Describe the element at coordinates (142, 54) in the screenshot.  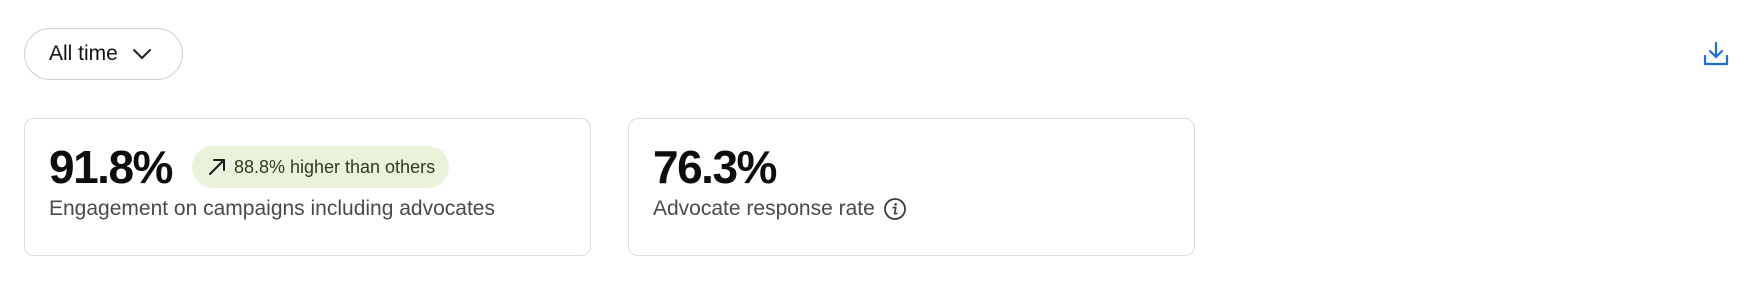
I see `chevron-down-icon` at that location.